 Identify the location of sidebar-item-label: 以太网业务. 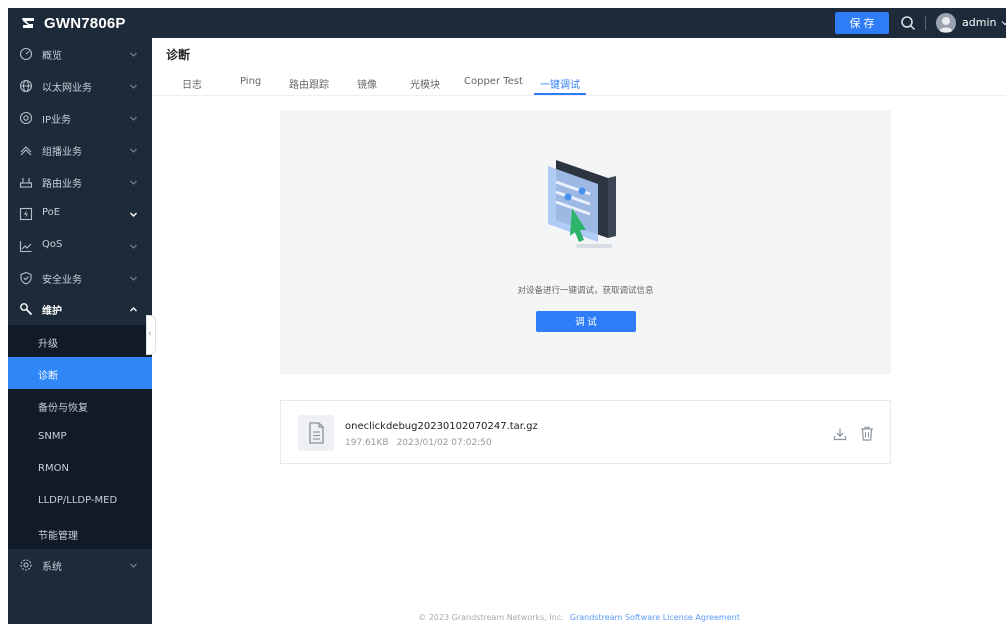
(67, 88).